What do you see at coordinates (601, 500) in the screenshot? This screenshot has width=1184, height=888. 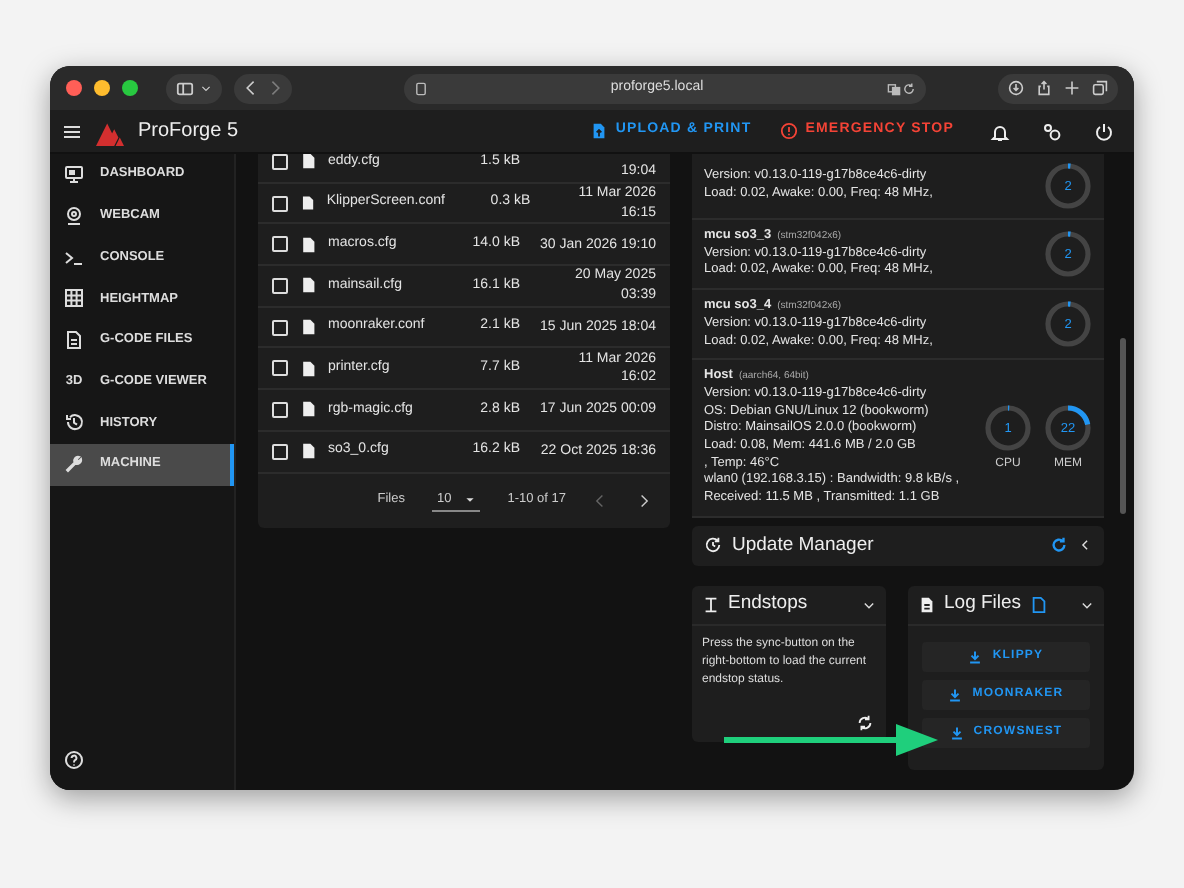 I see `previous-page-icon` at bounding box center [601, 500].